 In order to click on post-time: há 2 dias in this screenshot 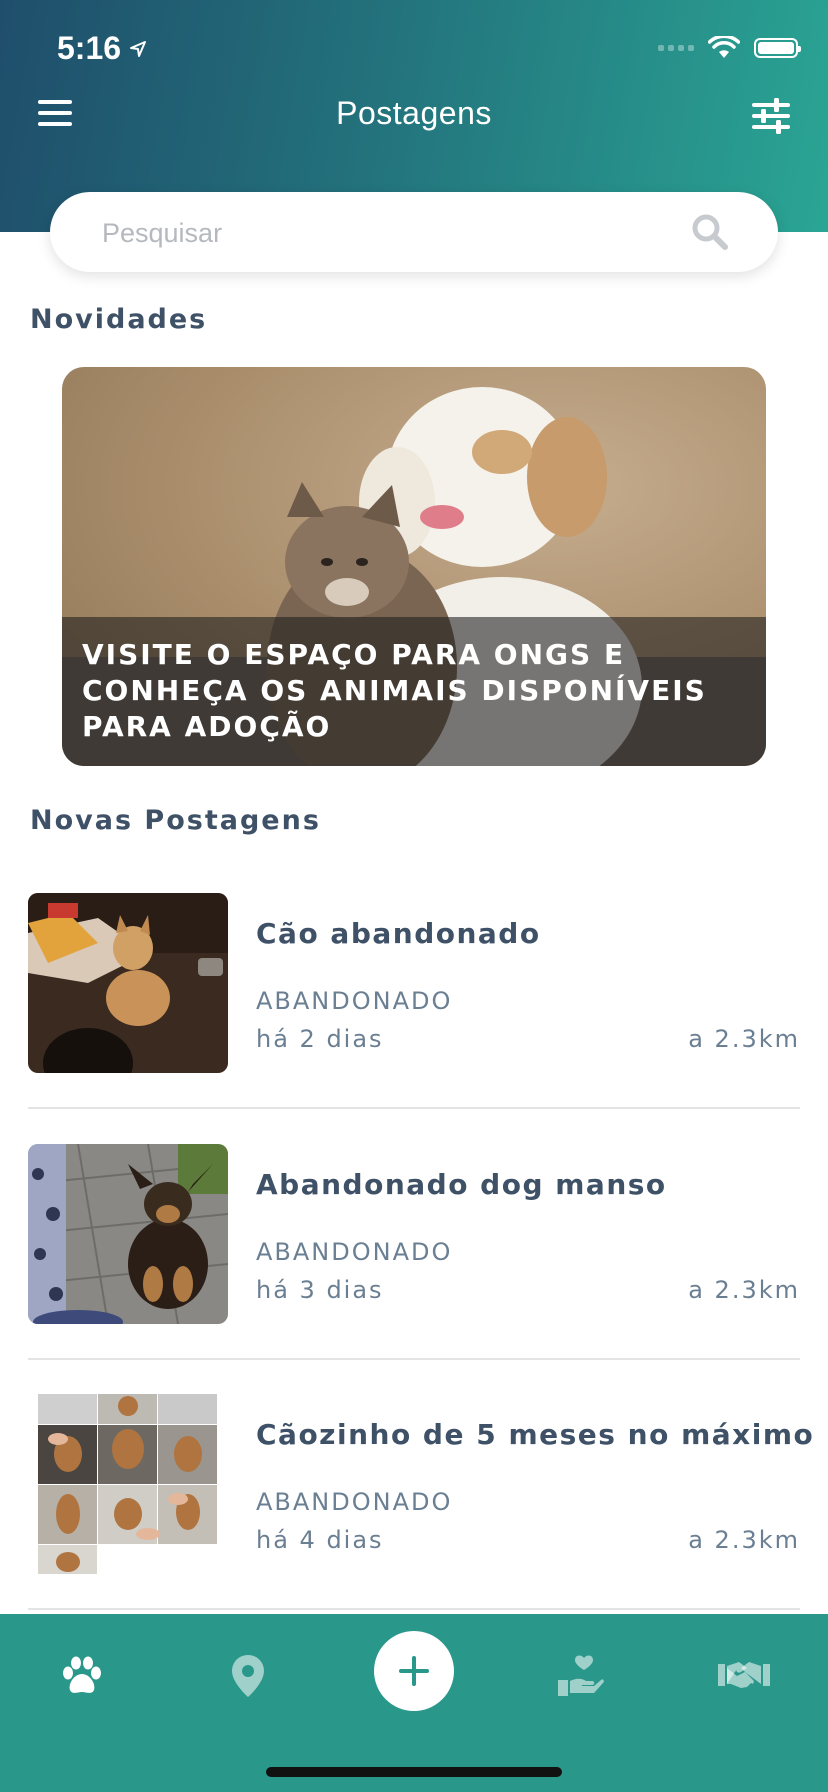, I will do `click(320, 1039)`.